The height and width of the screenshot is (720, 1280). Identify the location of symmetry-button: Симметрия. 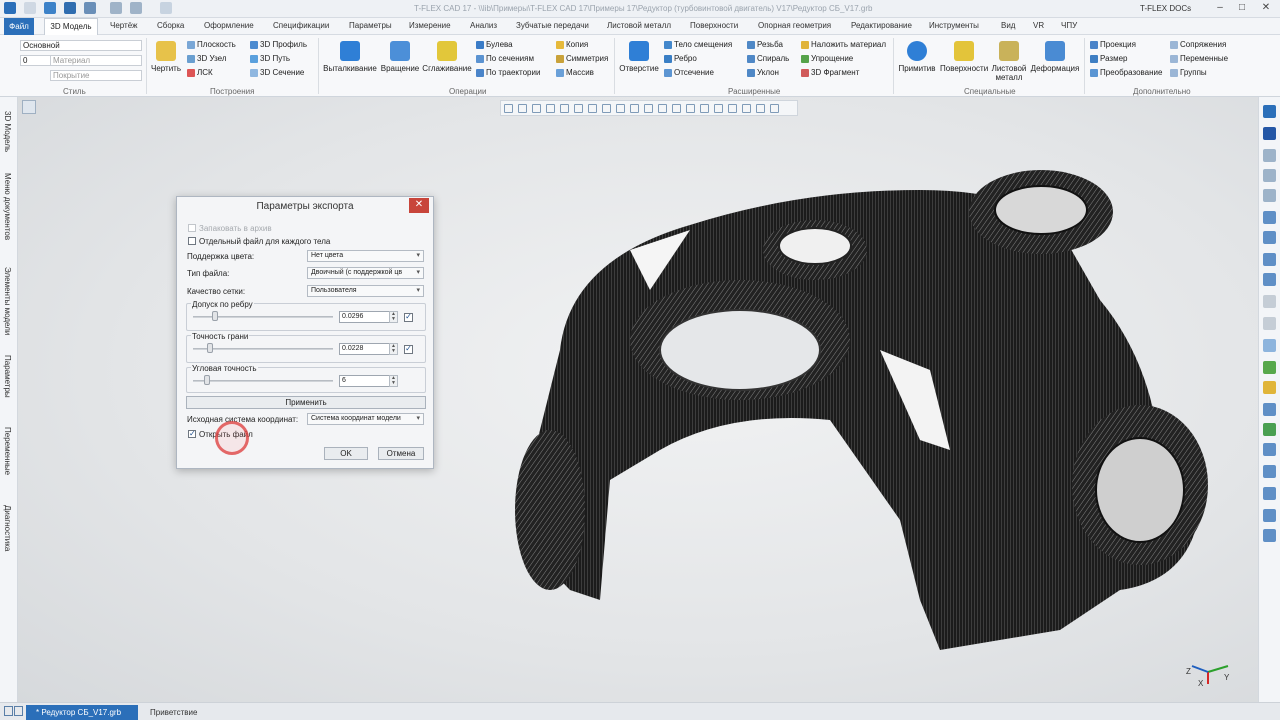
(582, 58).